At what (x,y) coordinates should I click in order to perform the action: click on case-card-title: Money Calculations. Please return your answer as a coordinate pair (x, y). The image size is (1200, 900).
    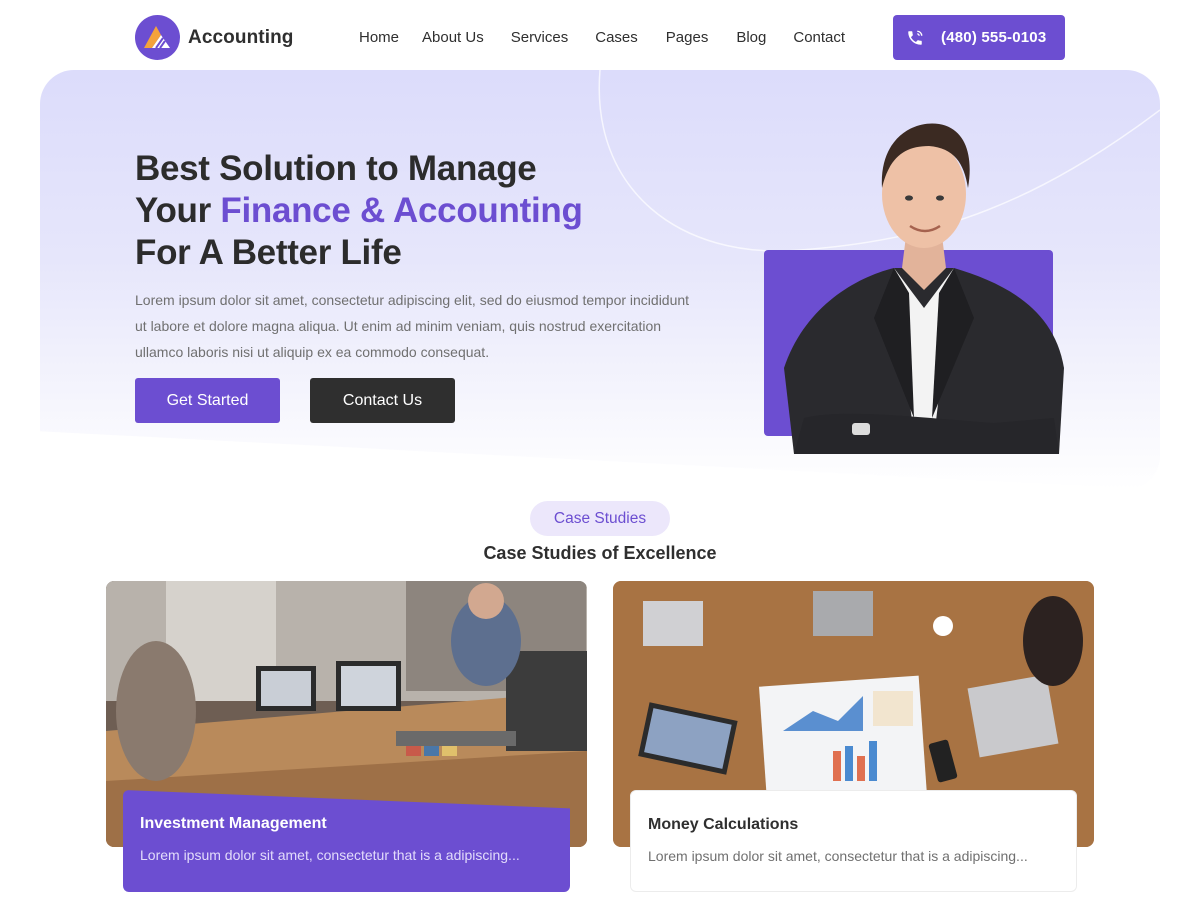
    Looking at the image, I should click on (723, 824).